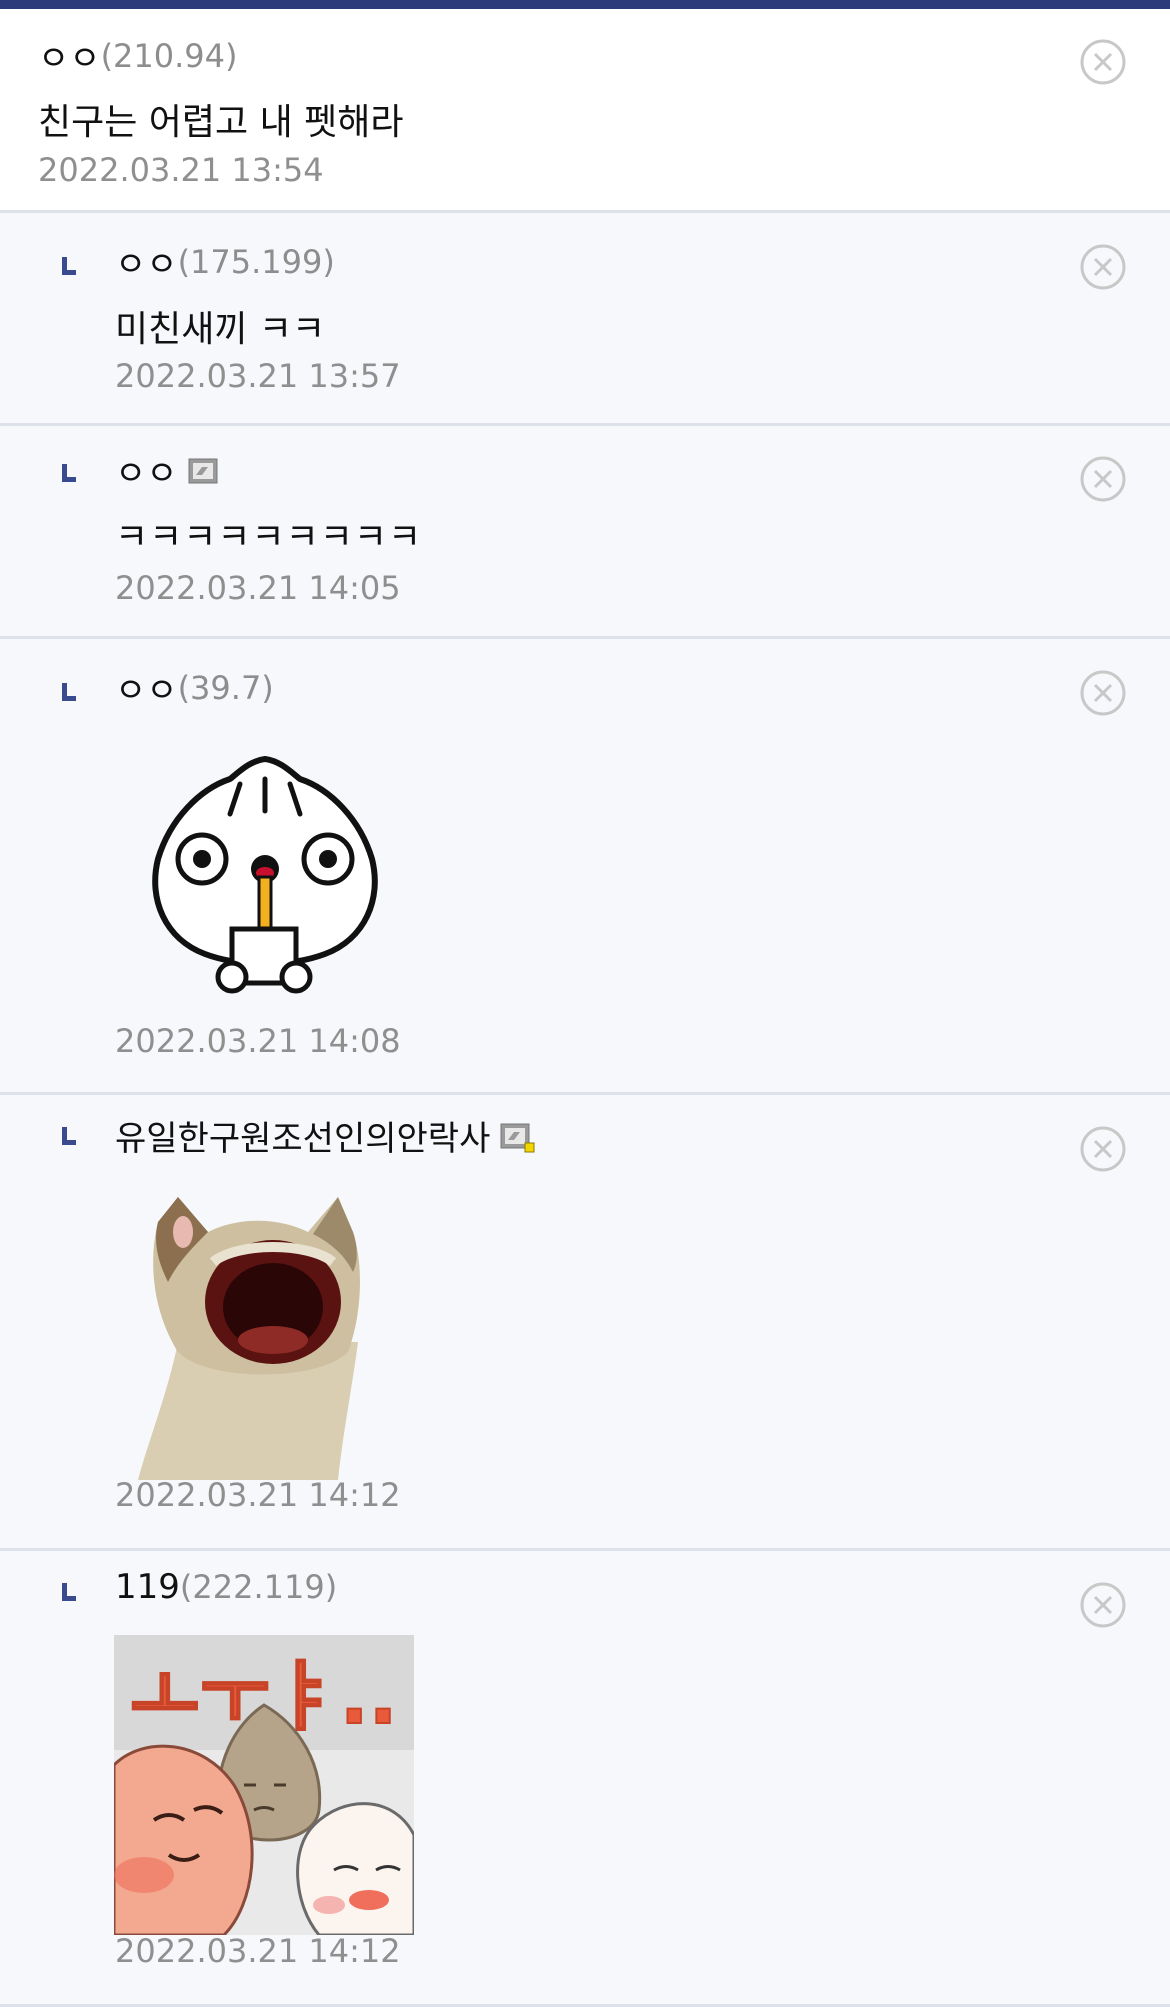 The image size is (1170, 2007). What do you see at coordinates (258, 588) in the screenshot?
I see `comment-date: 2022.03.21 14:05` at bounding box center [258, 588].